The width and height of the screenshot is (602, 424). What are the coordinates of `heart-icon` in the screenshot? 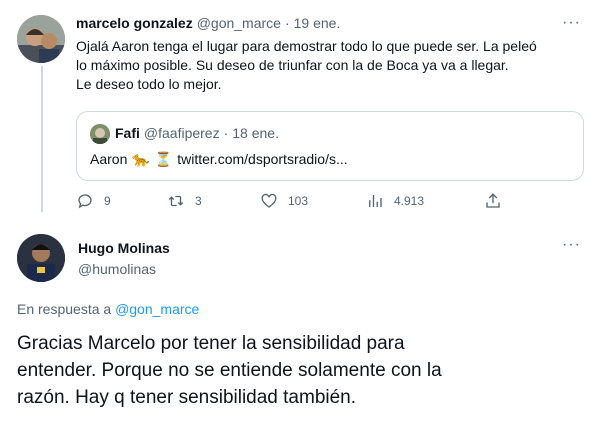 It's located at (269, 200).